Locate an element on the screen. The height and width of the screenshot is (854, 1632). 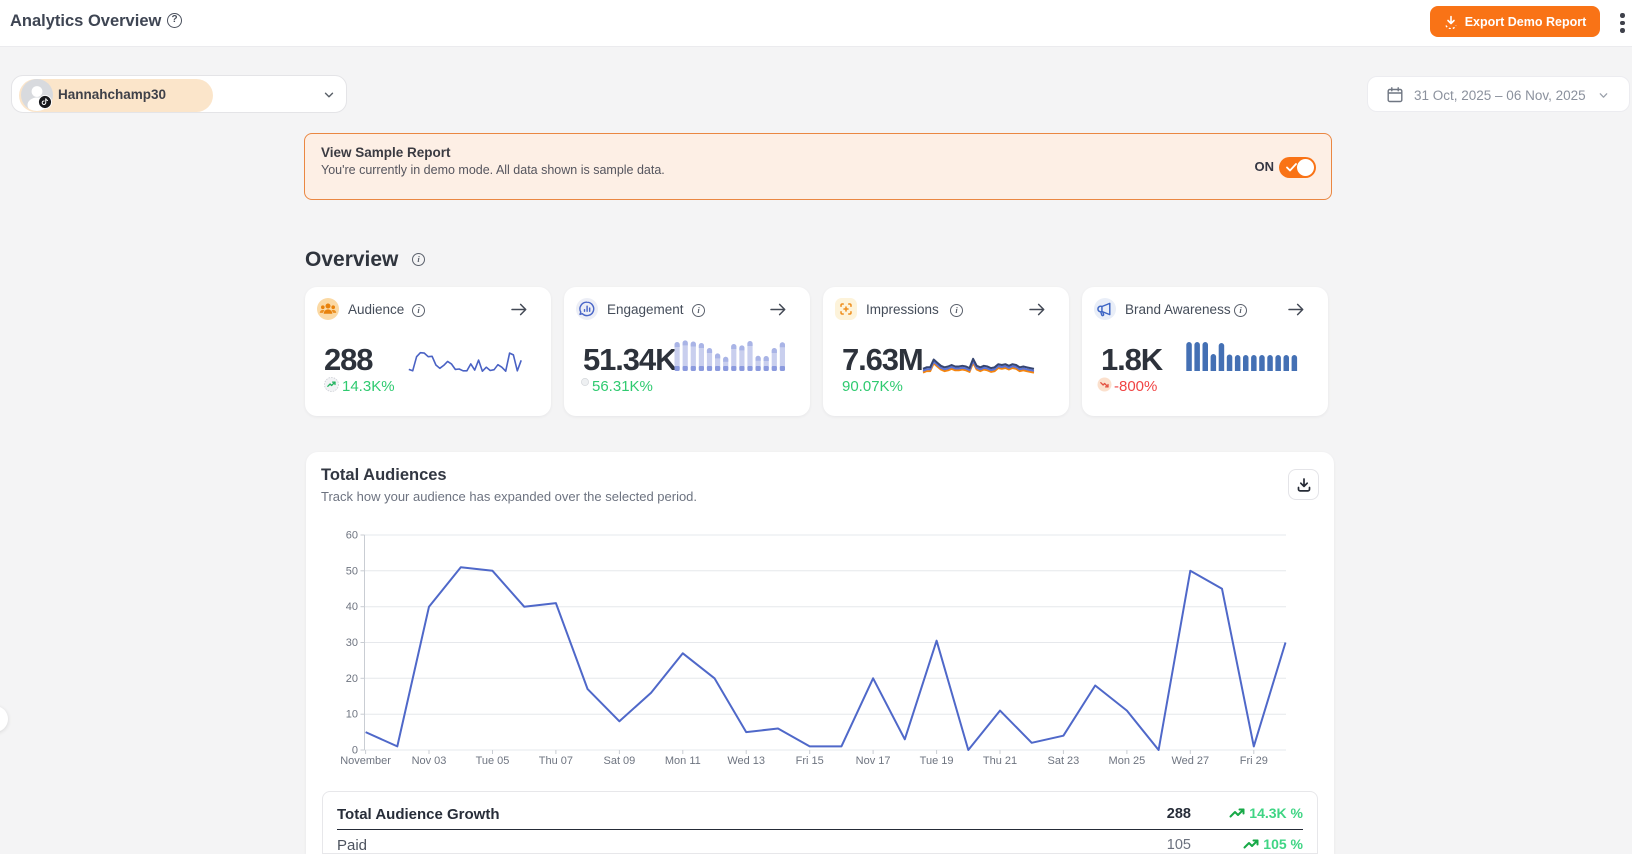
svg-text: Thu 21 is located at coordinates (1000, 761).